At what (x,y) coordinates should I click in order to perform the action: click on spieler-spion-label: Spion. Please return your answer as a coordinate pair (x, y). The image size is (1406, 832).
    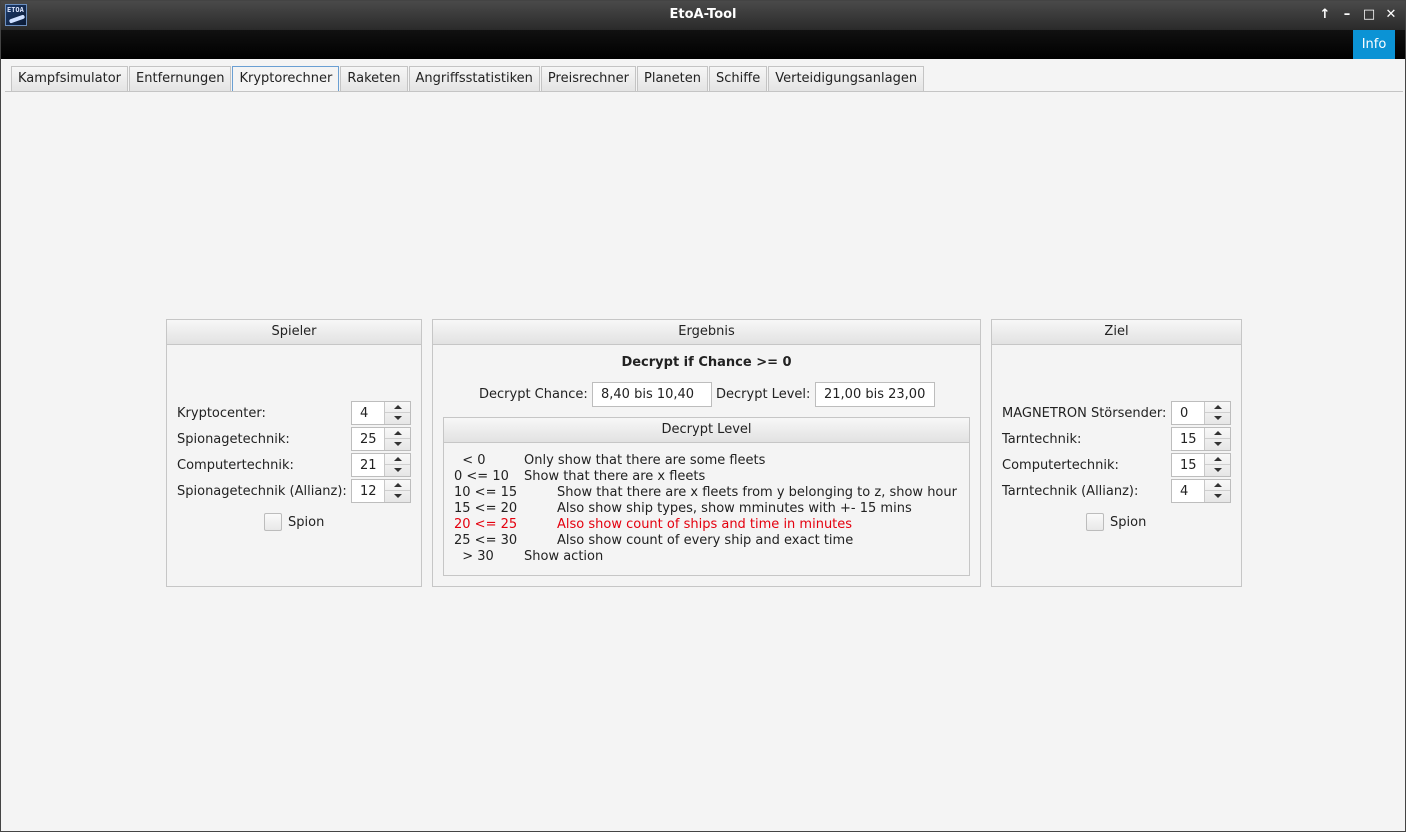
    Looking at the image, I should click on (306, 522).